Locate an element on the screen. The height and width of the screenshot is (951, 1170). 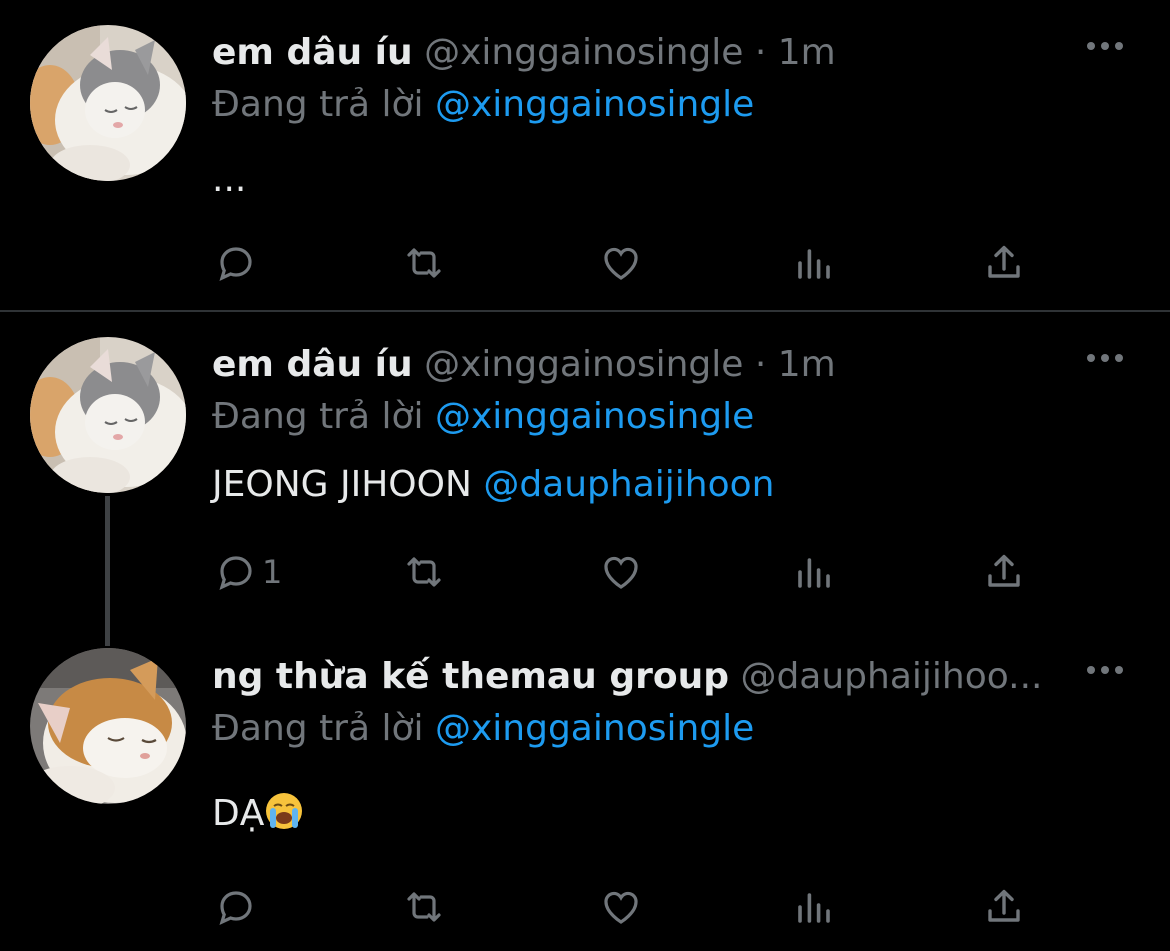
tweet-text: JEONG JIHOON @dauphaijihoon is located at coordinates (493, 485).